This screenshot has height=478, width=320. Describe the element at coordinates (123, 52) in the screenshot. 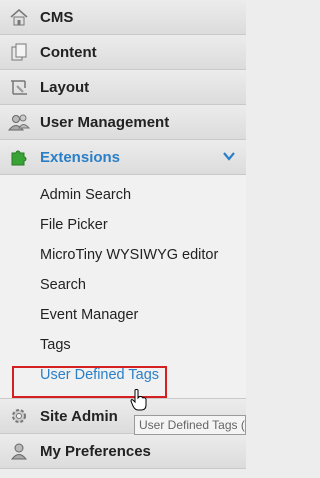

I see `nav-item-content: Content` at that location.